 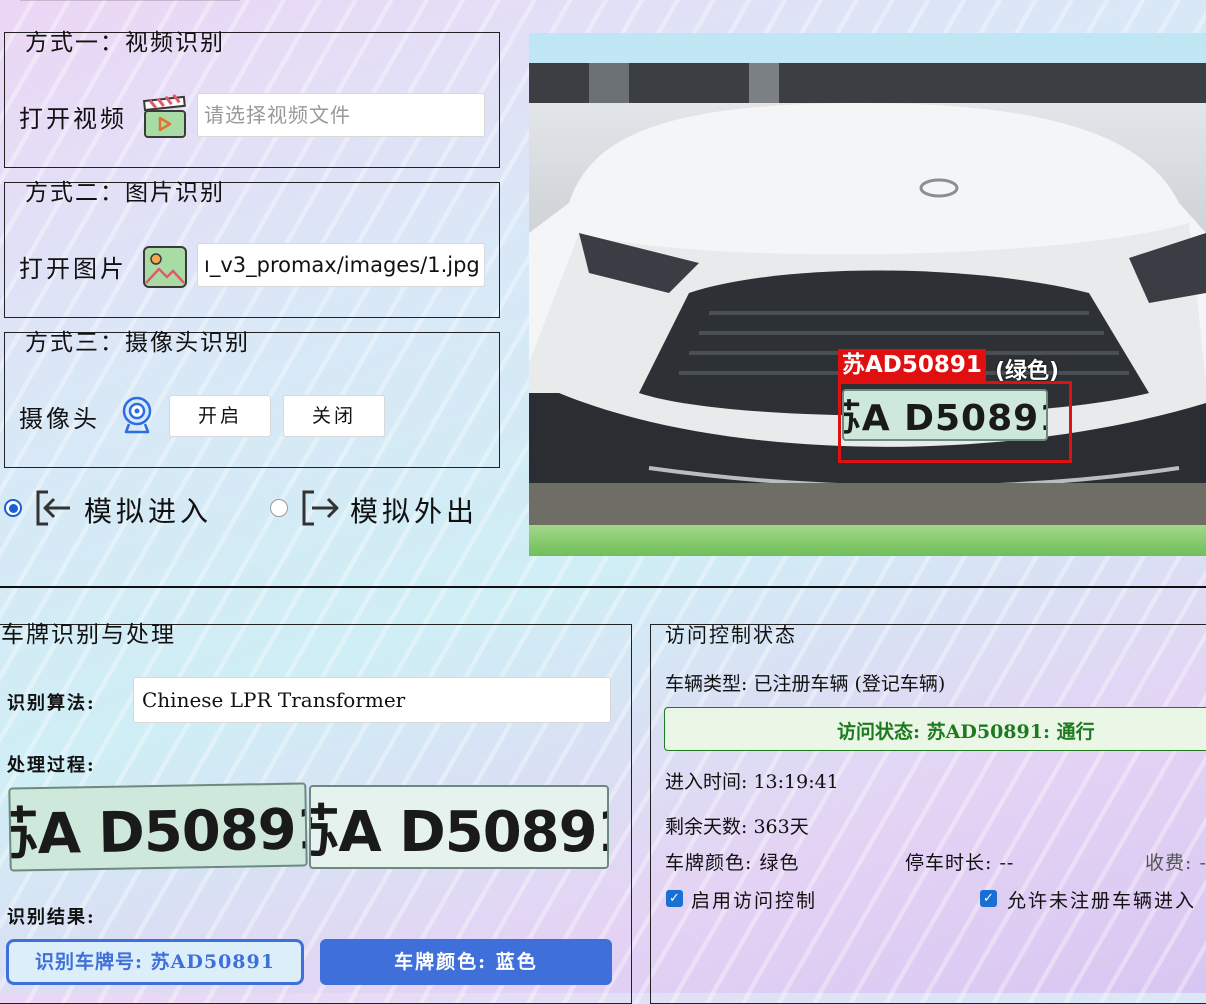 I want to click on video-group-legend: 方式一：视频识别, so click(x=125, y=43).